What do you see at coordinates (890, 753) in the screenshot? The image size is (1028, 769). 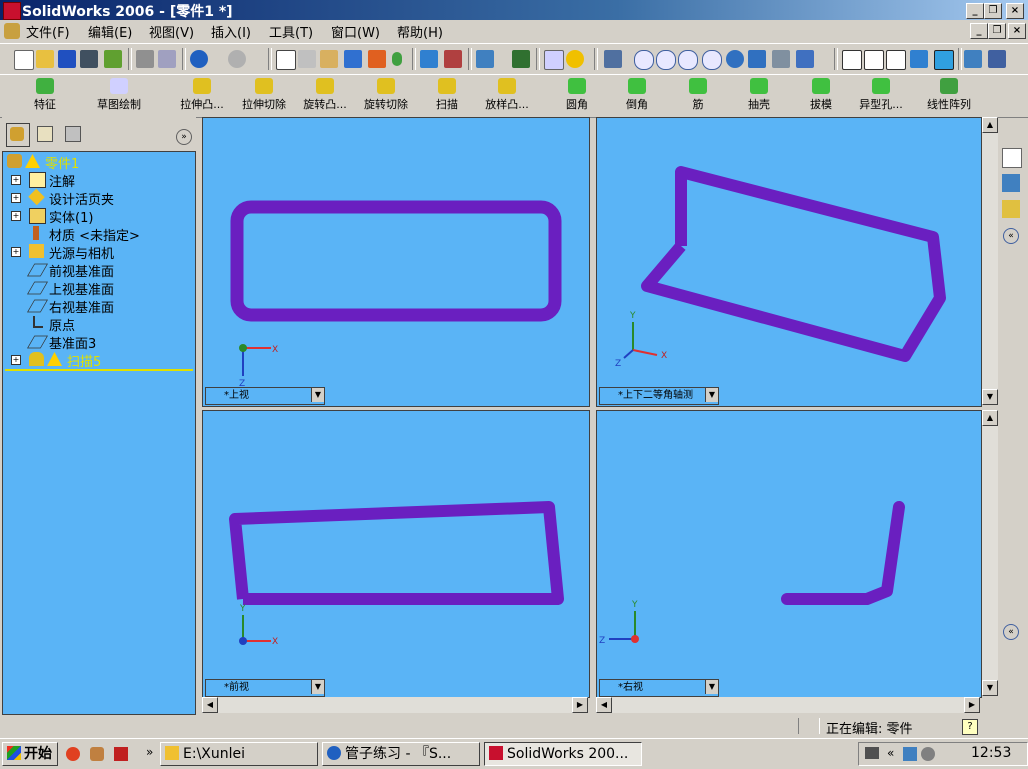 I see `tray-expand-icon: «` at bounding box center [890, 753].